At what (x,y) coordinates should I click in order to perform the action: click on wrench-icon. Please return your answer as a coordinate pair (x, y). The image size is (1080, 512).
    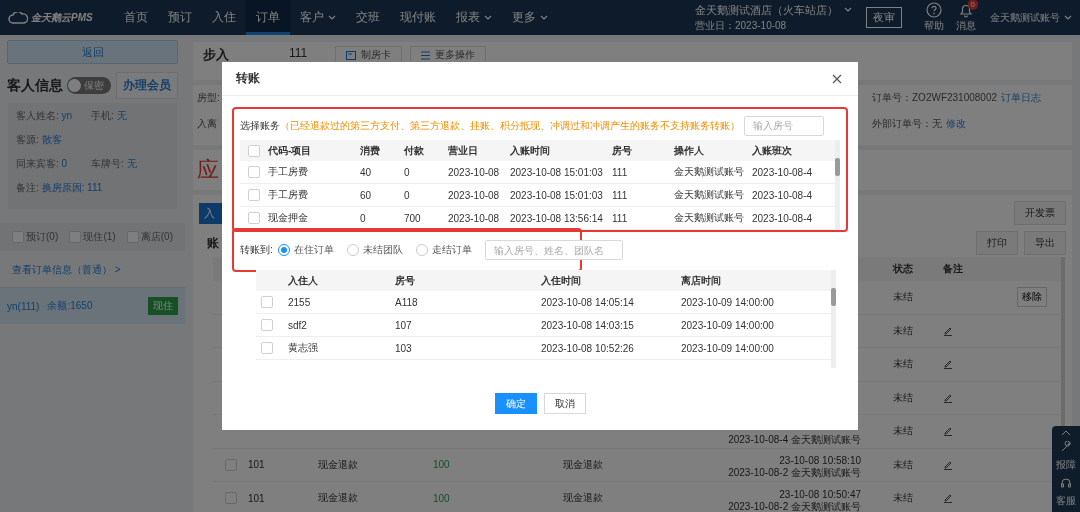
    Looking at the image, I should click on (1066, 447).